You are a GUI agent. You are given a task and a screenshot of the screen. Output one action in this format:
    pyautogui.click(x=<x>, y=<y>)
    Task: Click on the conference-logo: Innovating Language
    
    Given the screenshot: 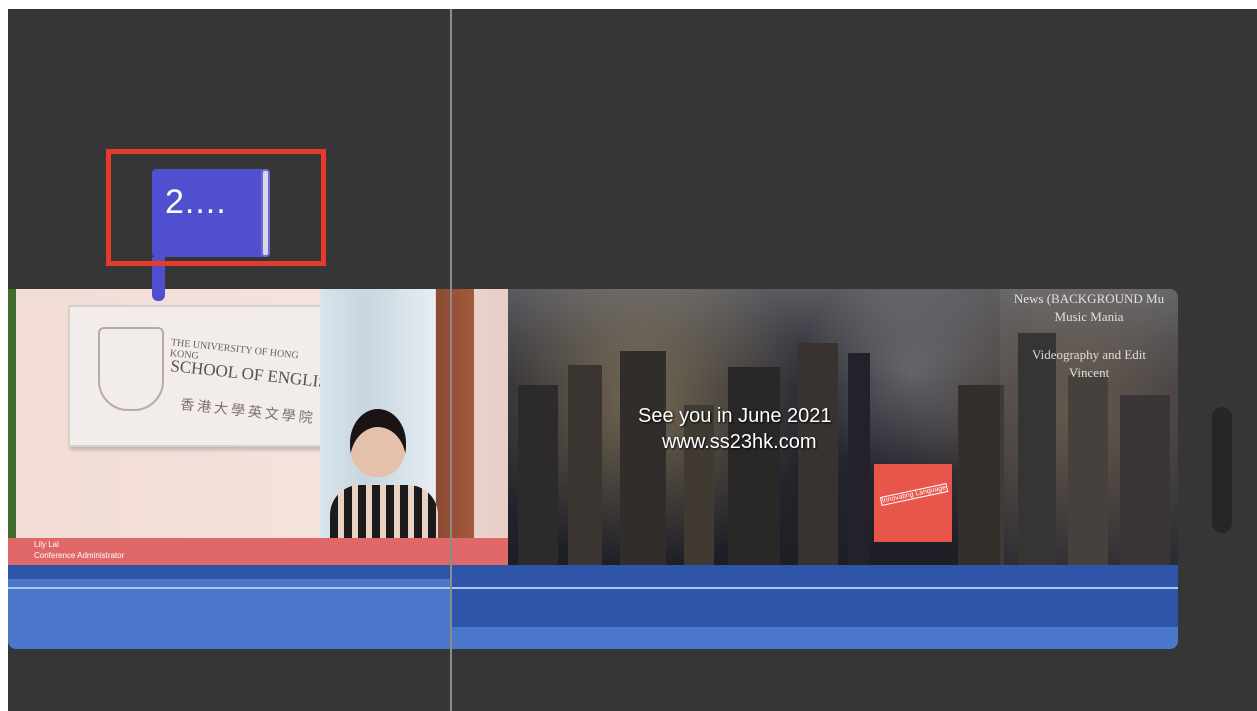 What is the action you would take?
    pyautogui.click(x=913, y=503)
    